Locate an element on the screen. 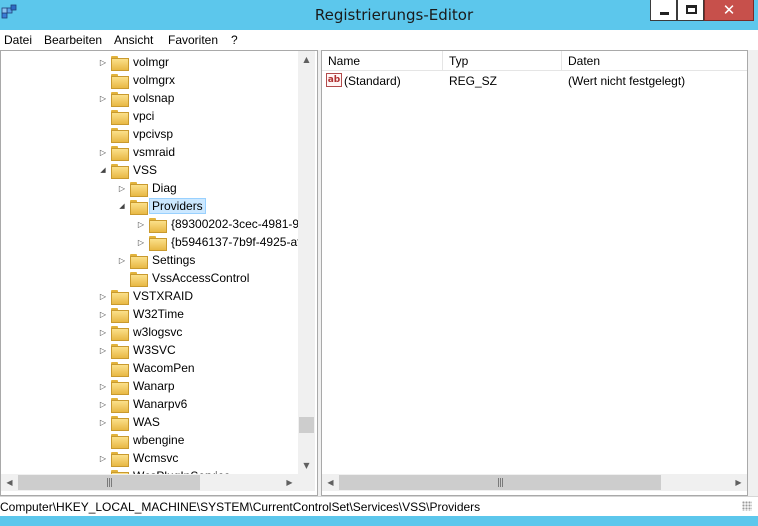  tree-item-label: {89300202-3cec-4981-917 is located at coordinates (235, 224).